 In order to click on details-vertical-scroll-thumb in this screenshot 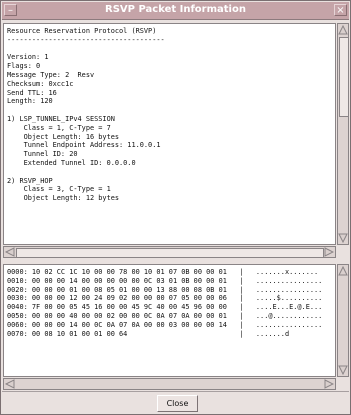, I will do `click(344, 77)`.